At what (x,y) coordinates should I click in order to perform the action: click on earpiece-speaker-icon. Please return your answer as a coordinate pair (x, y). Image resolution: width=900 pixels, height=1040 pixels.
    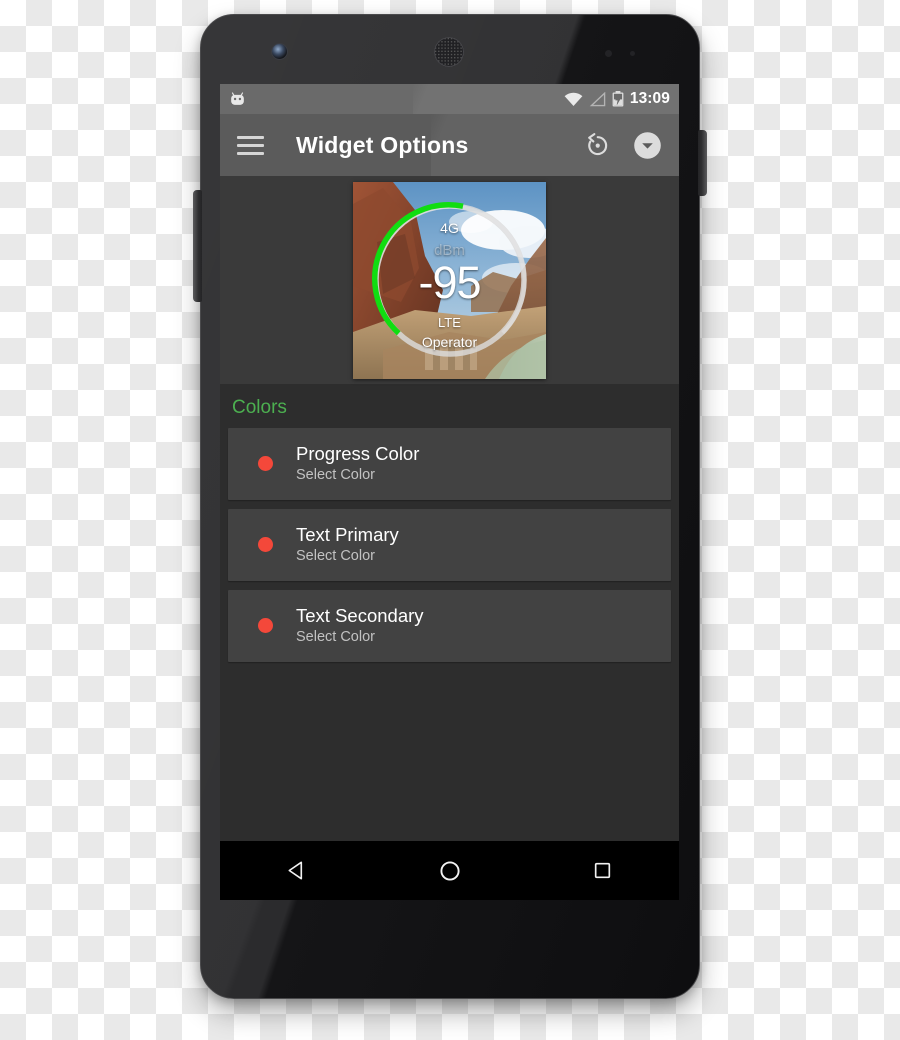
    Looking at the image, I should click on (449, 52).